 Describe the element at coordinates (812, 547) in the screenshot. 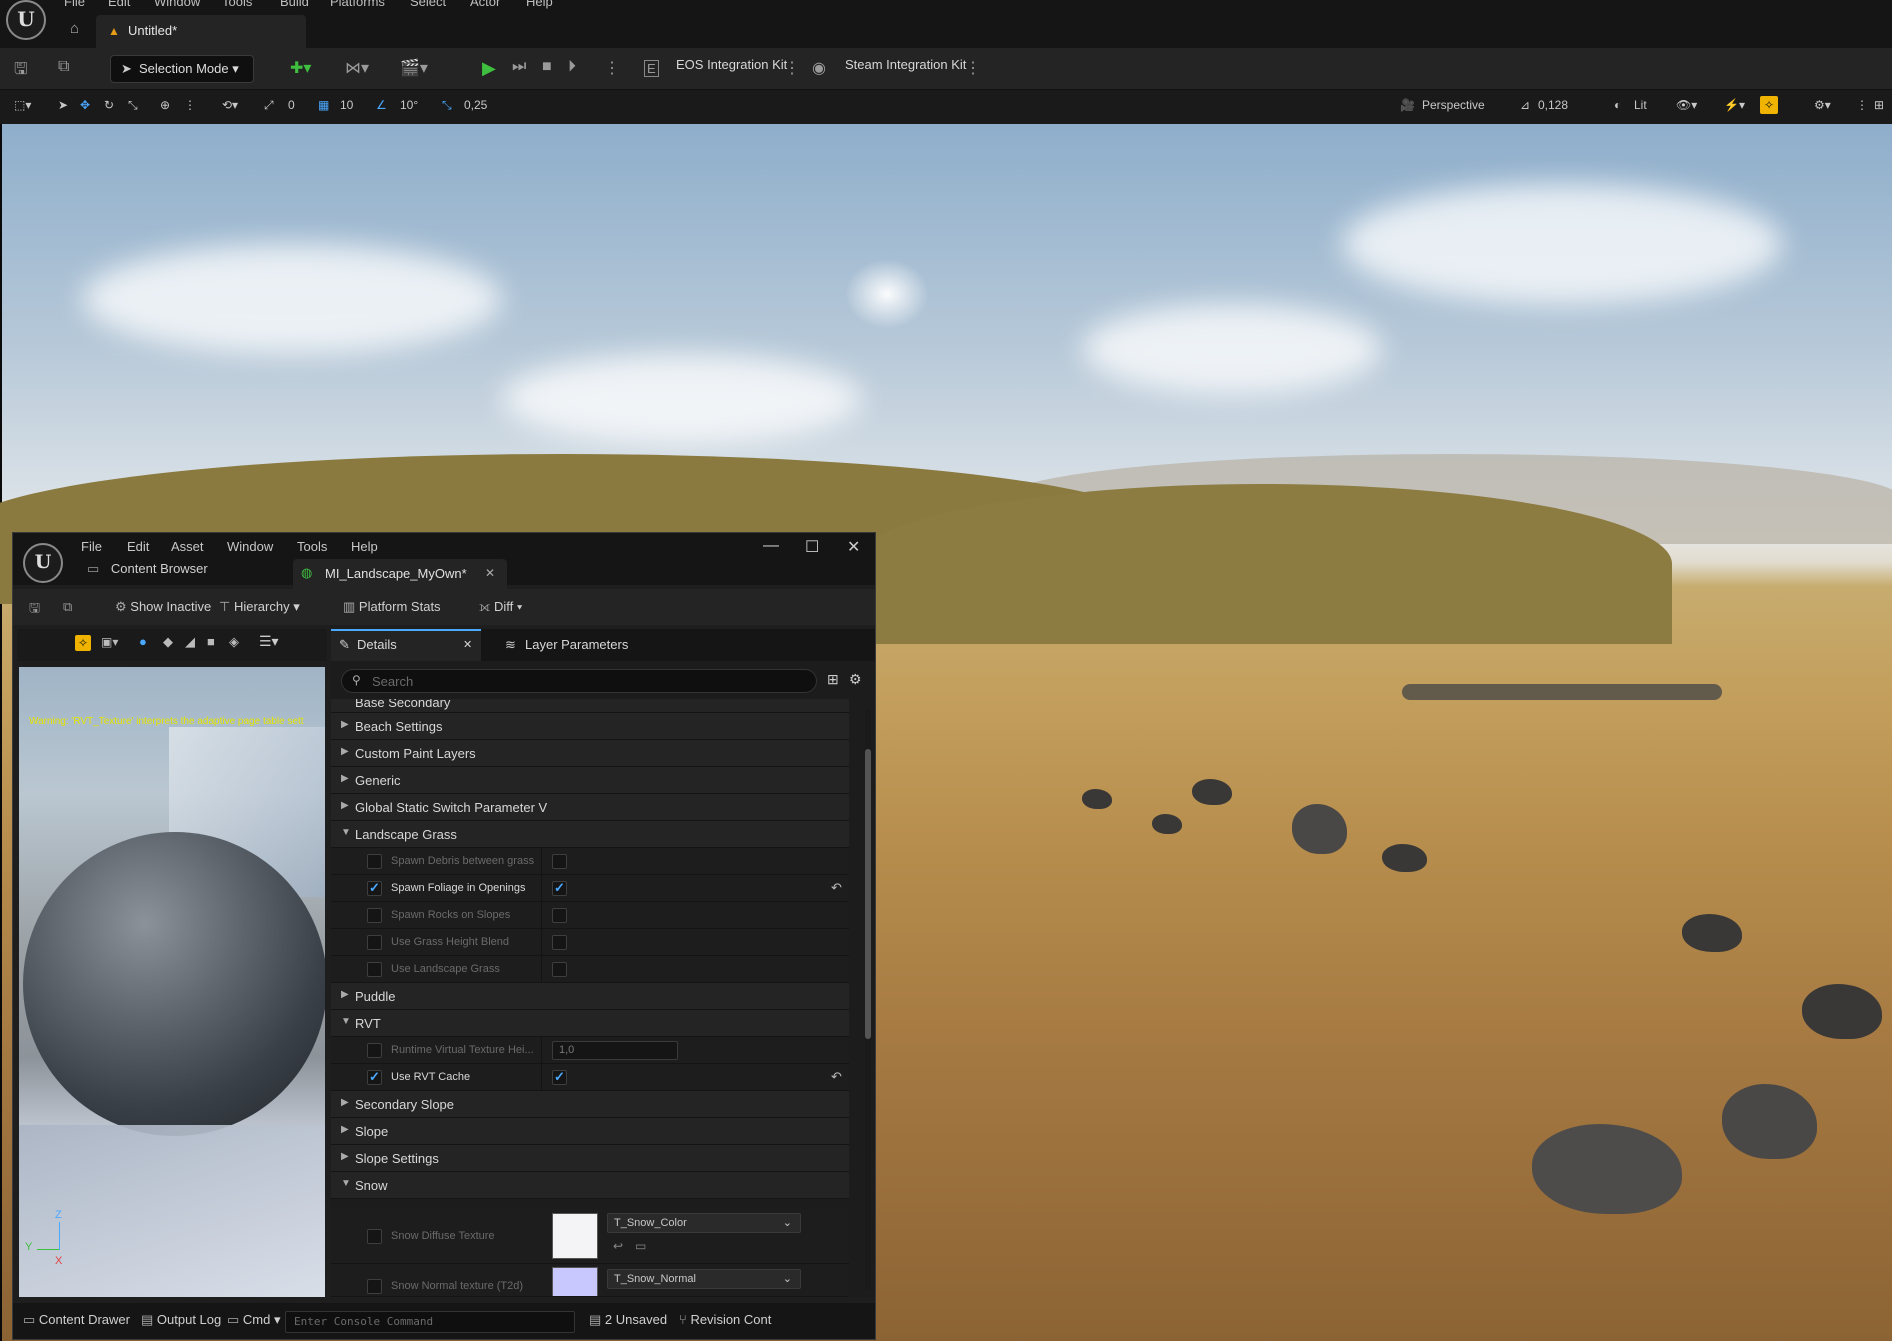

I see `maximize-icon: ☐` at that location.